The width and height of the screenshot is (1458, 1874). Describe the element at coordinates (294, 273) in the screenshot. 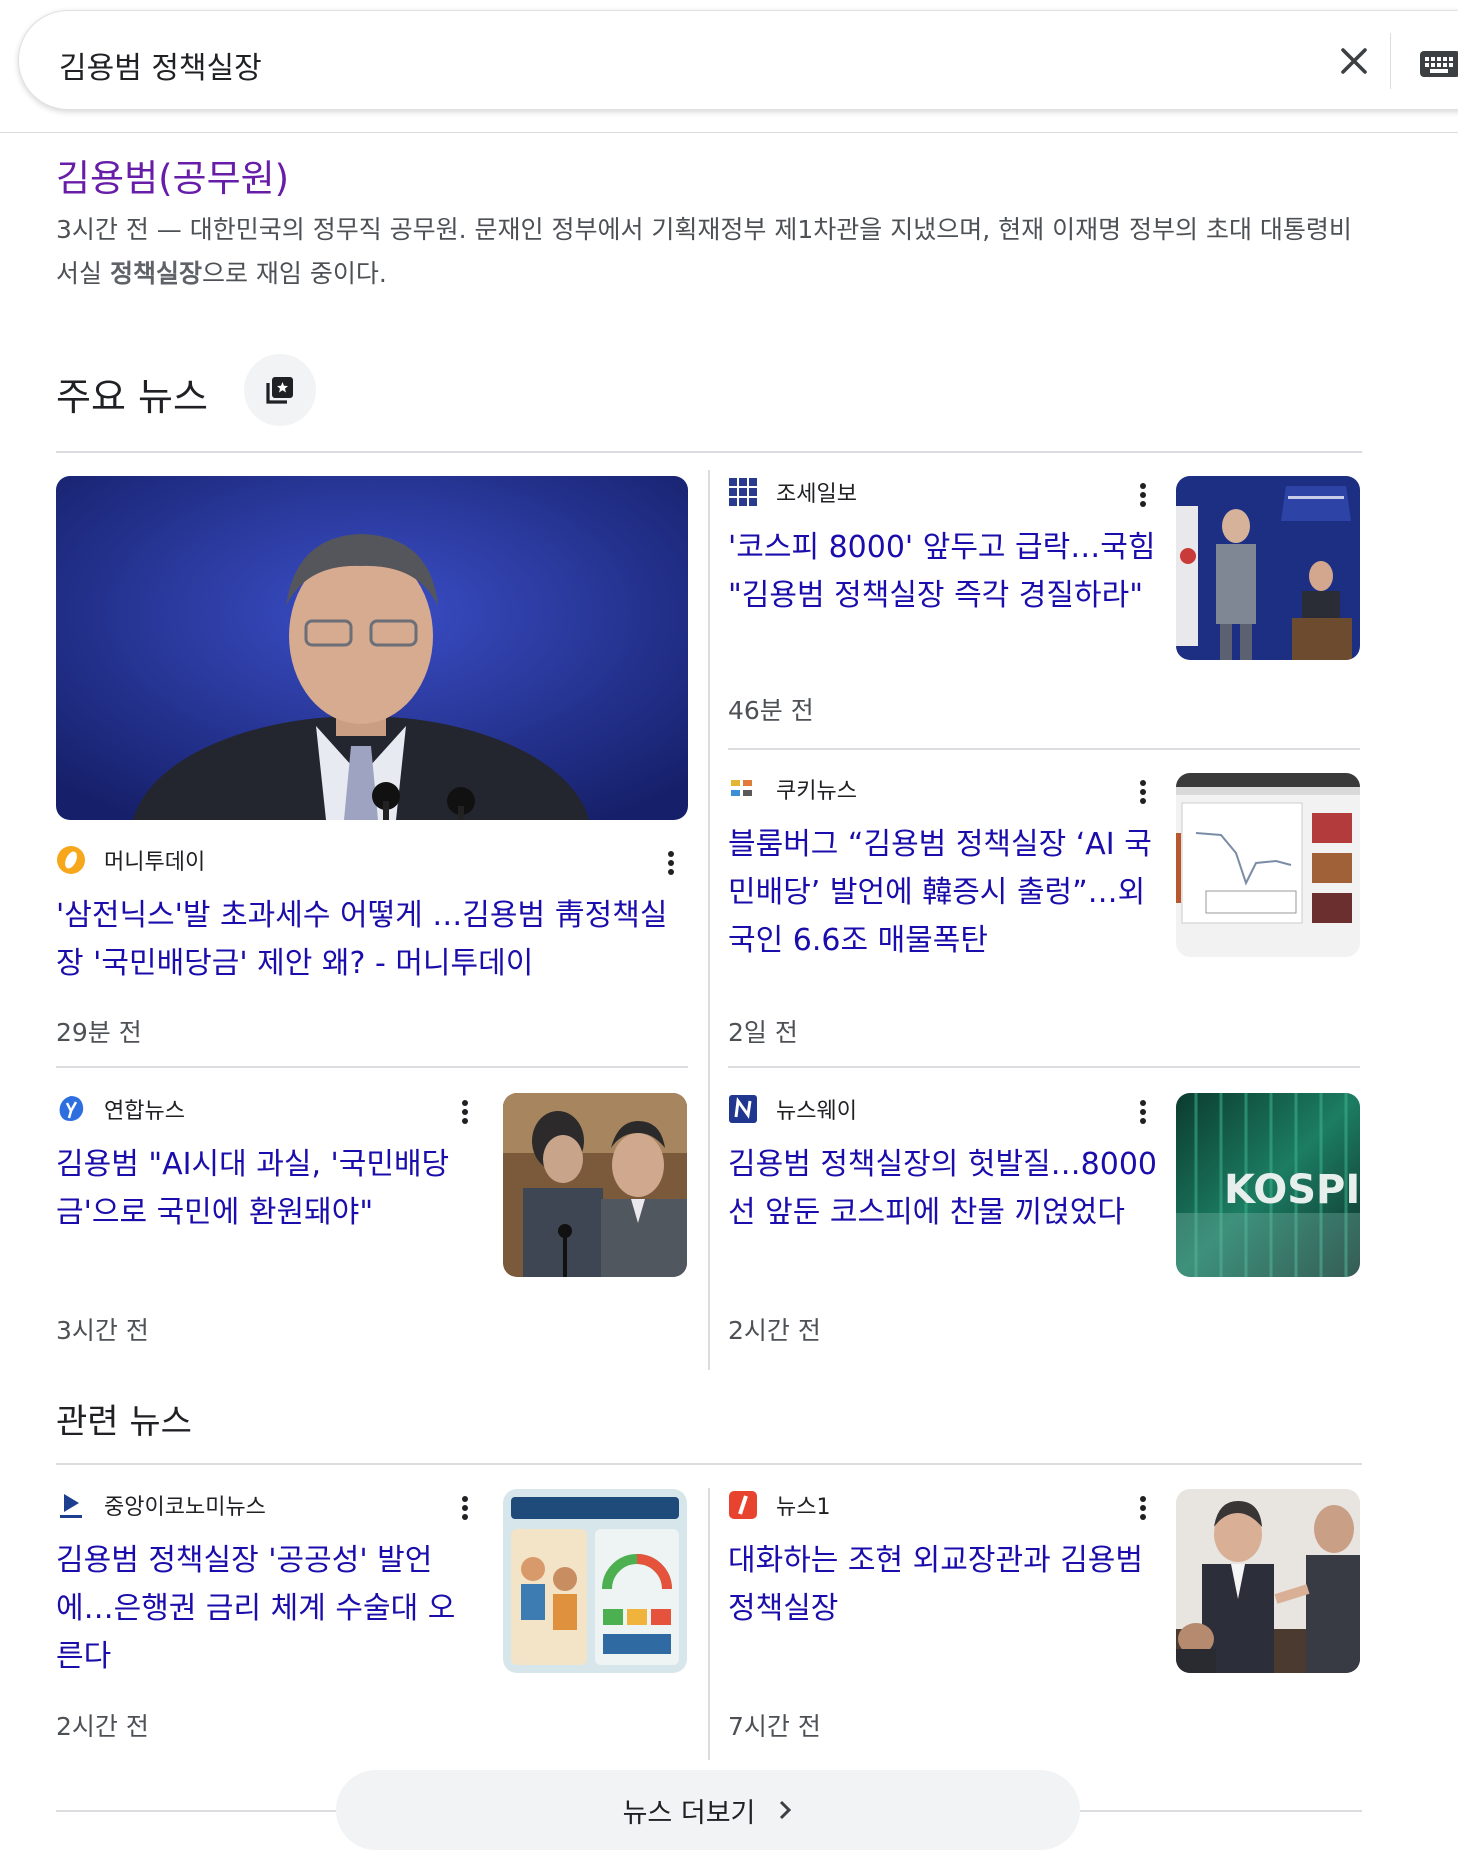

I see `snippet-text-end: 으로 재임 중이다.` at that location.